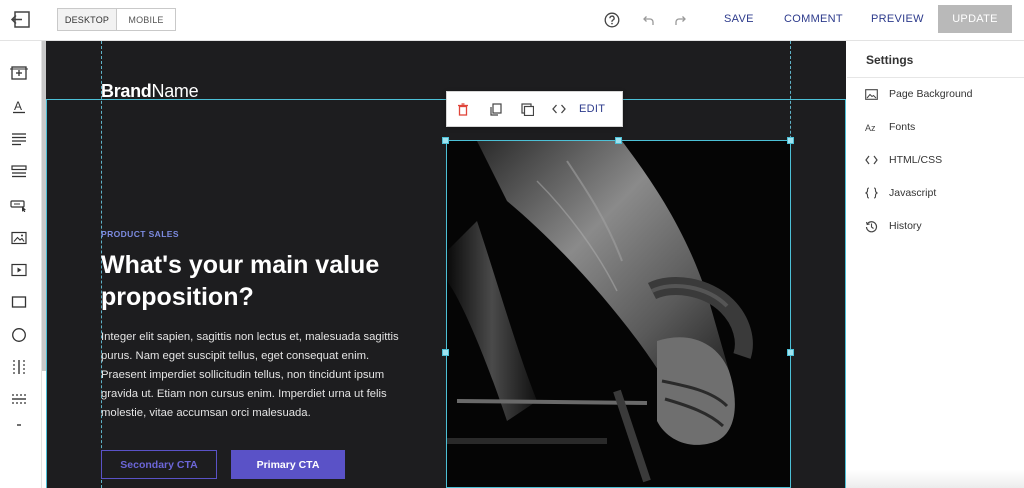  I want to click on spacer-icon, so click(19, 425).